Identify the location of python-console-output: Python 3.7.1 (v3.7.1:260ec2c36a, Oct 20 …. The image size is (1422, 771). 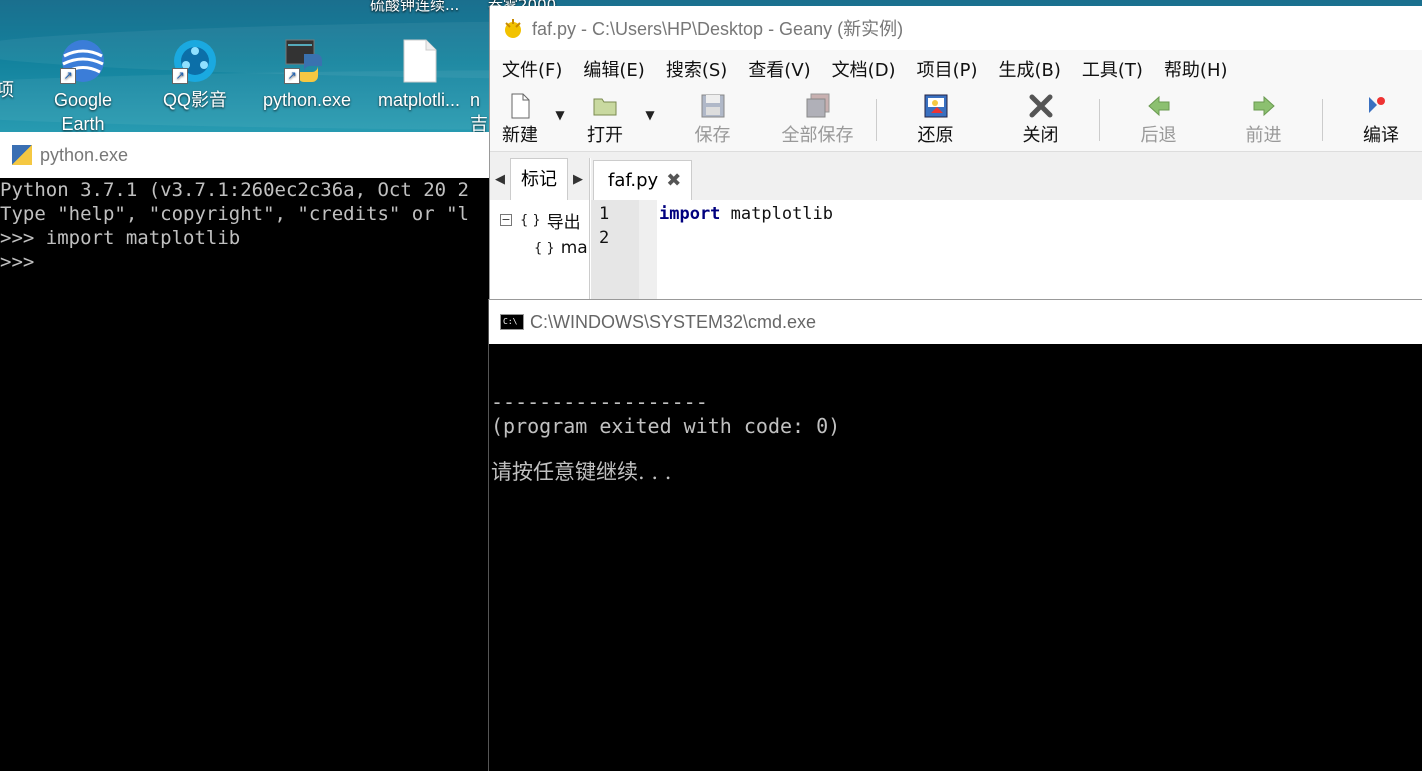
(245, 226).